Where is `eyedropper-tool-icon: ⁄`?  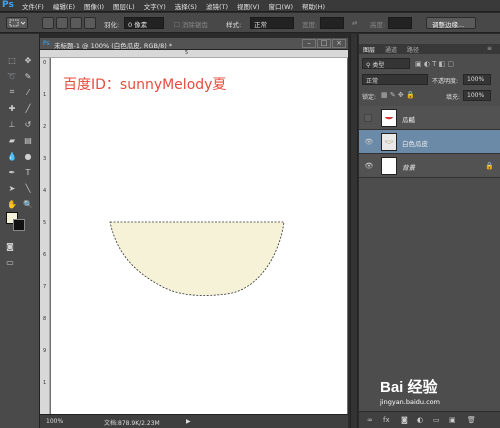
eyedropper-tool-icon: ⁄ is located at coordinates (28, 92).